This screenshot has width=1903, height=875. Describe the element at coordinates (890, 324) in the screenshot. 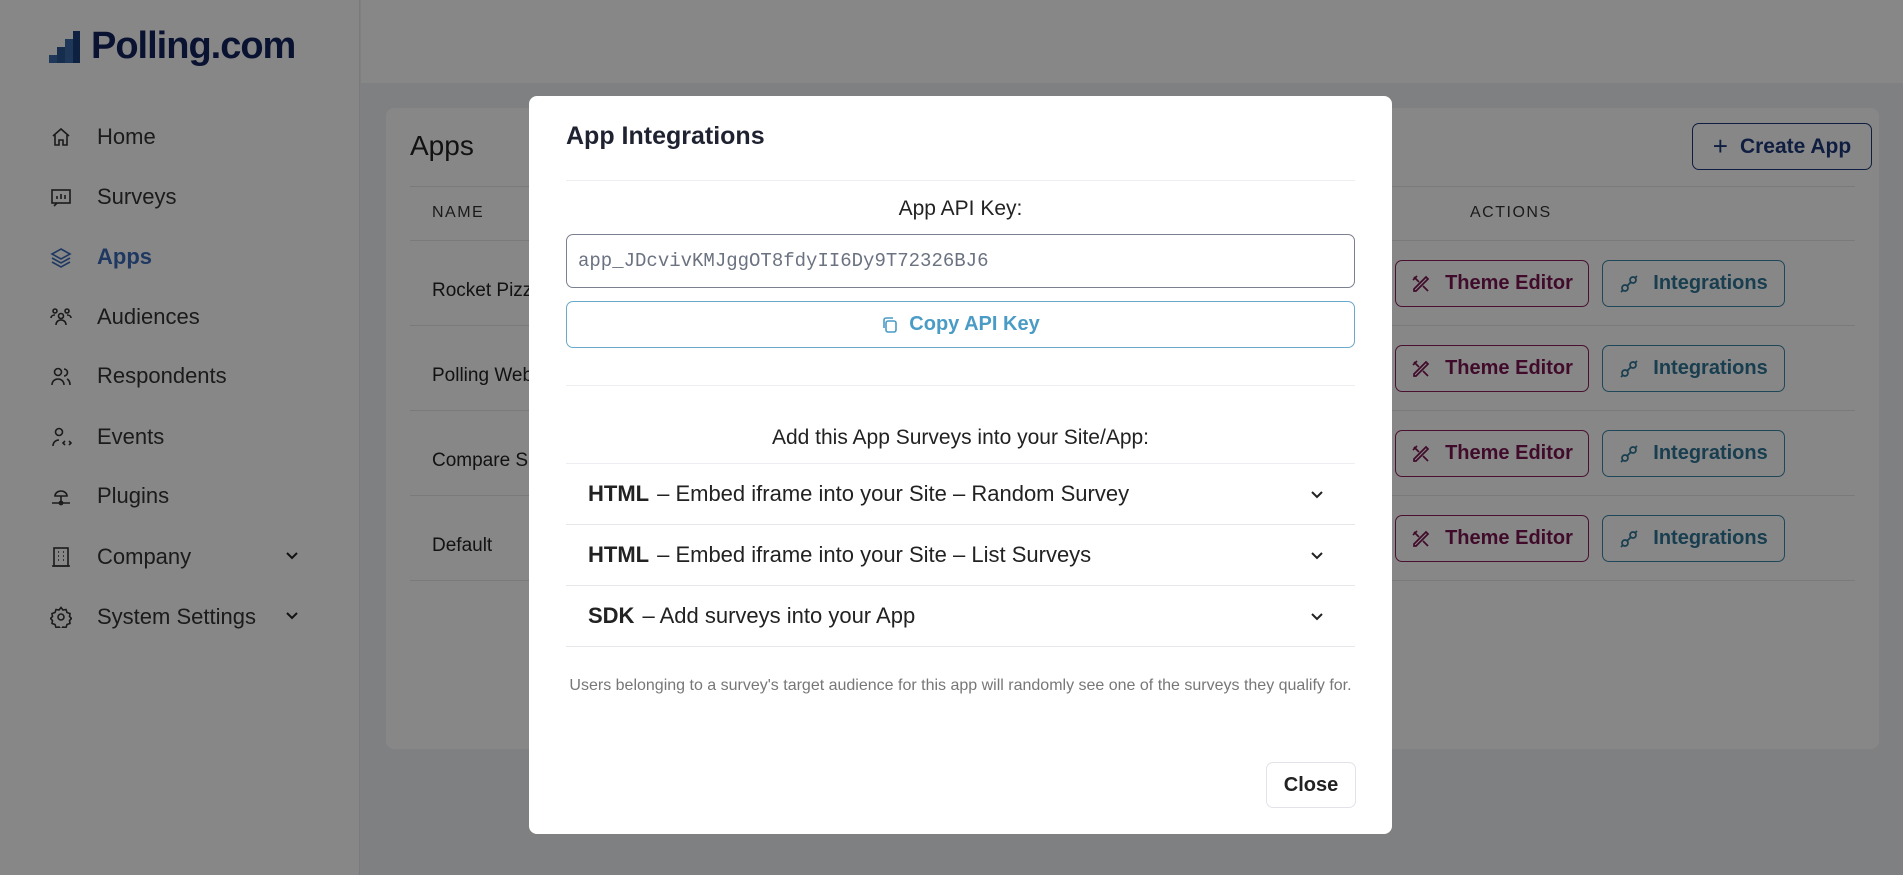

I see `copy-icon` at that location.